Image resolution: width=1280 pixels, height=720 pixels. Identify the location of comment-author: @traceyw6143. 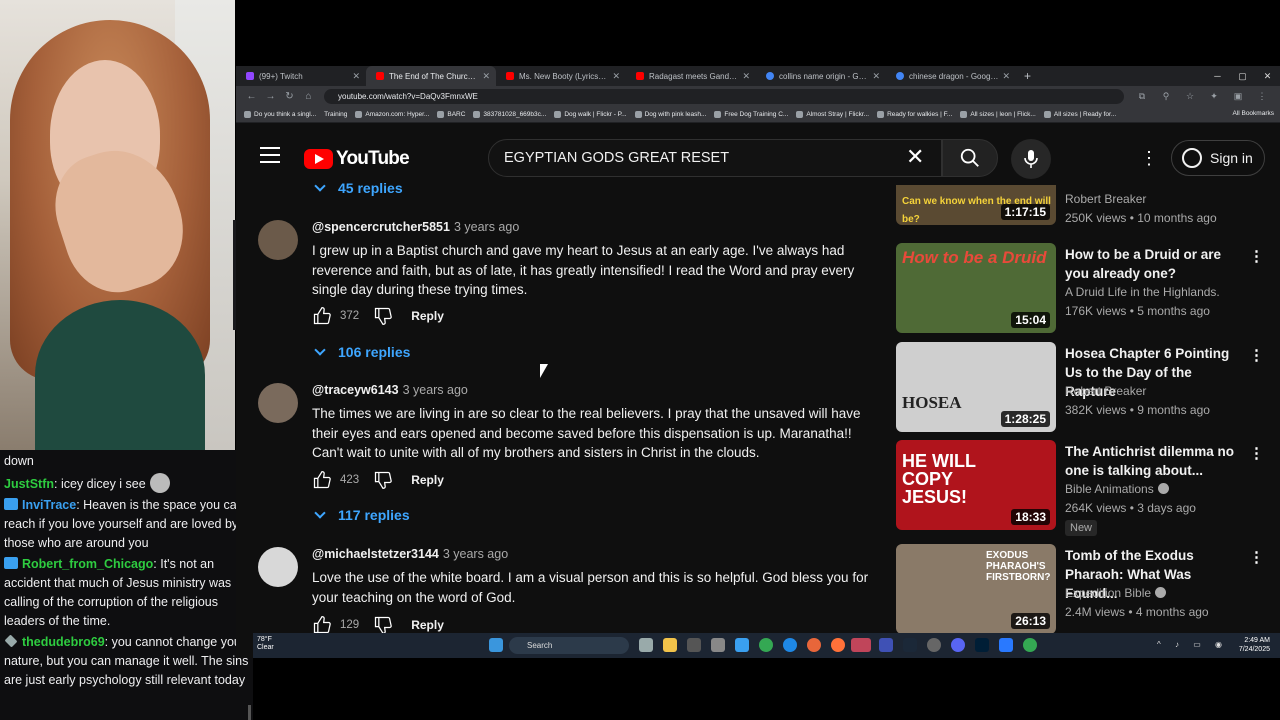
(355, 390).